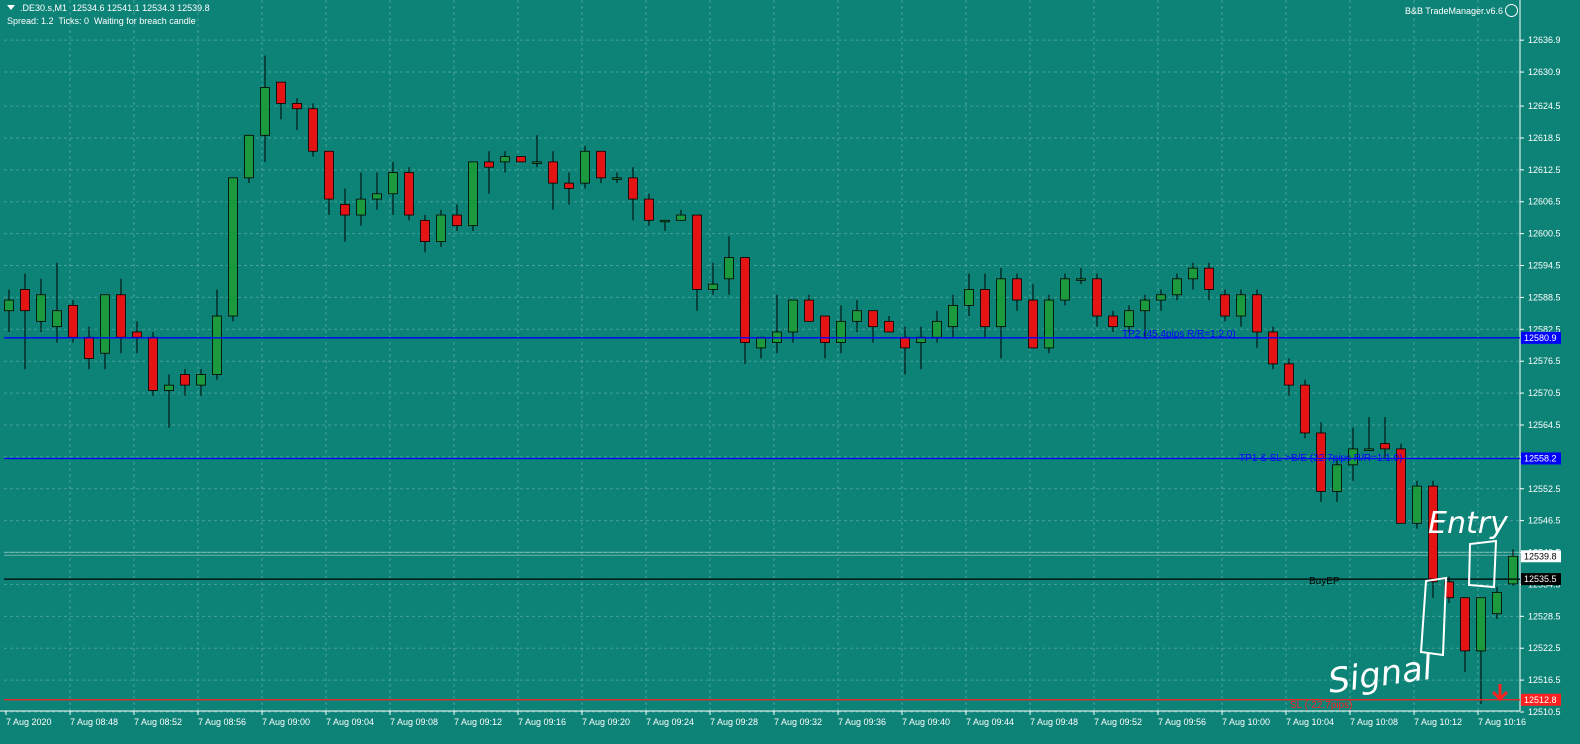  I want to click on time-tick-label: 7 Aug 09:28, so click(734, 722).